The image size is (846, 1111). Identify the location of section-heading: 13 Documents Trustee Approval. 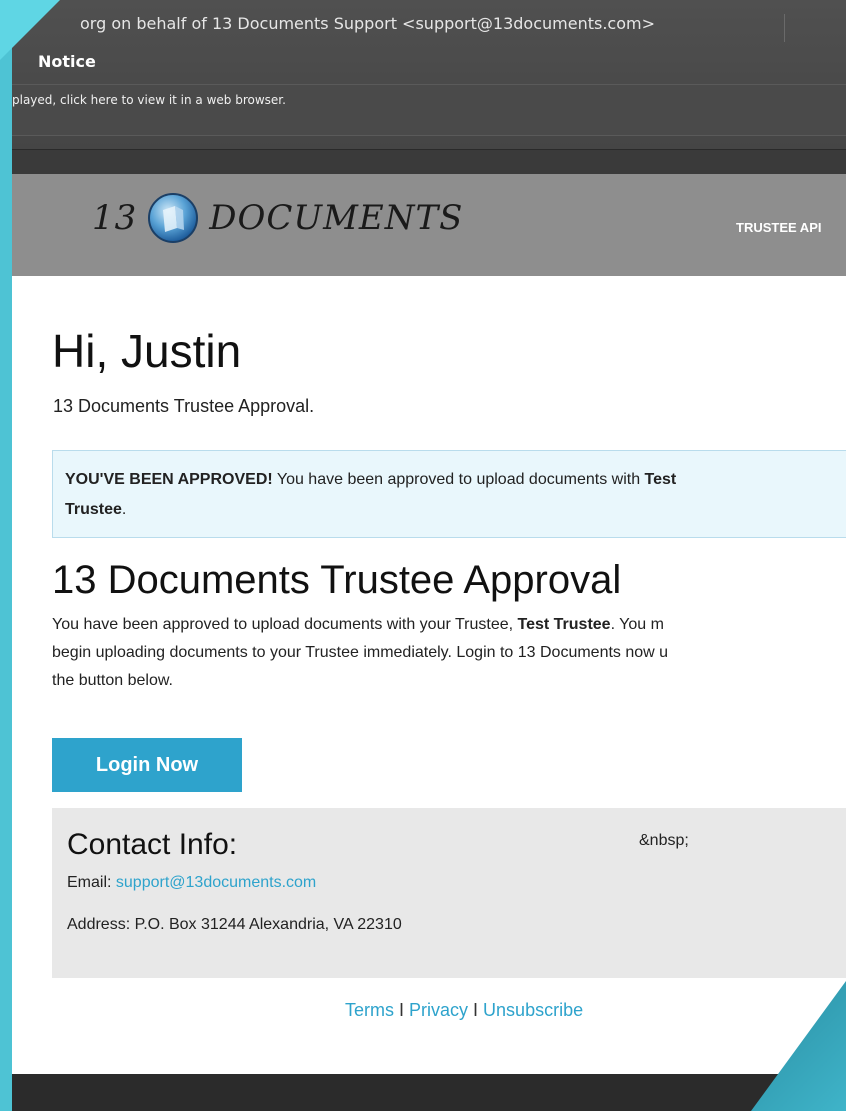
(337, 580).